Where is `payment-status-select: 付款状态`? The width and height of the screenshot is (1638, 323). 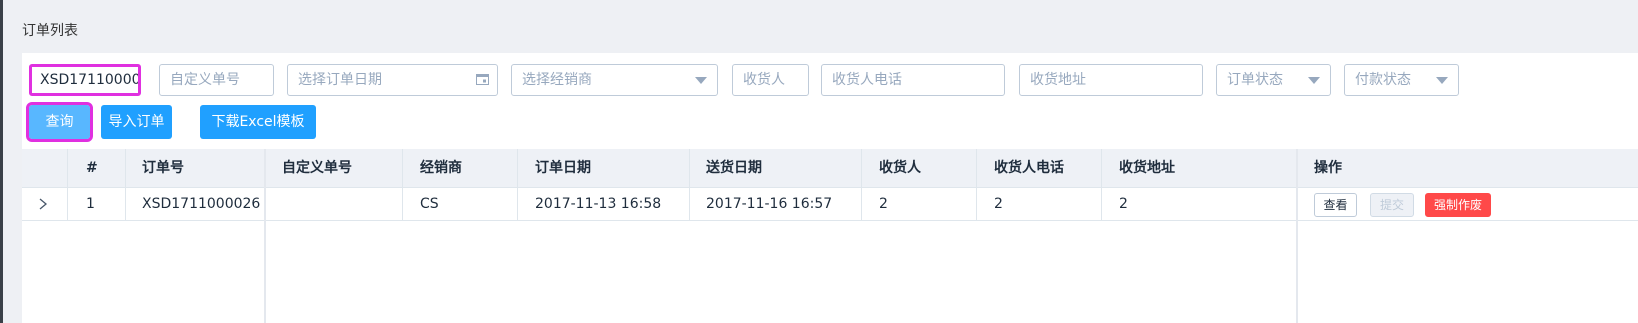 payment-status-select: 付款状态 is located at coordinates (1401, 80).